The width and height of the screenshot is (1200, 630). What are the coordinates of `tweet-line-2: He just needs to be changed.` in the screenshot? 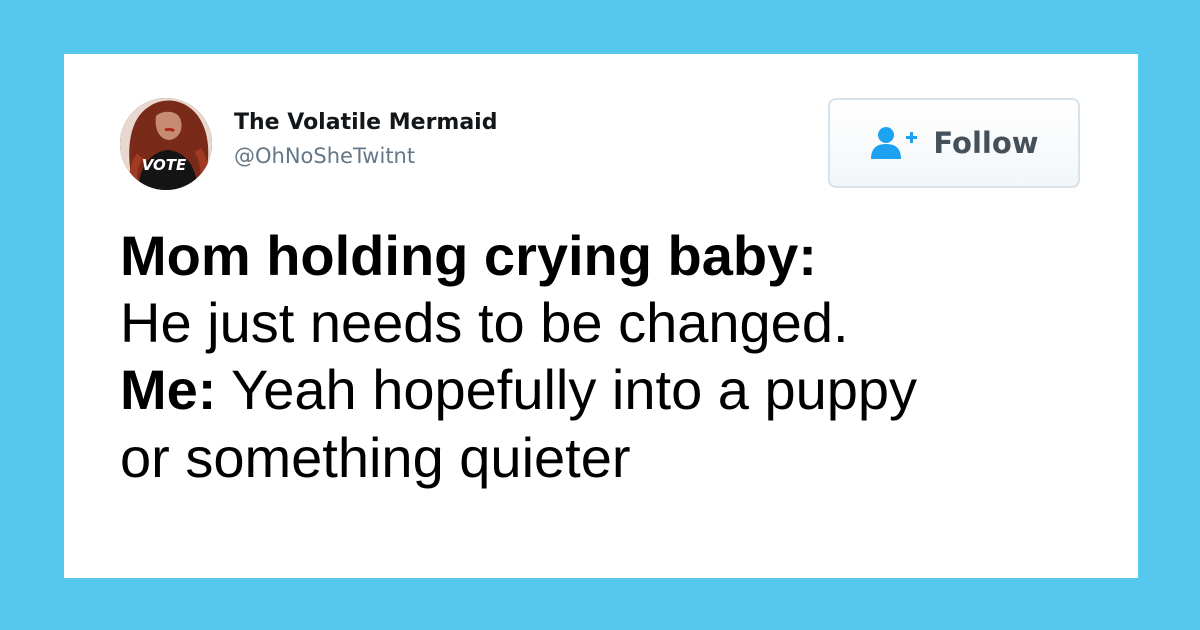 It's located at (484, 323).